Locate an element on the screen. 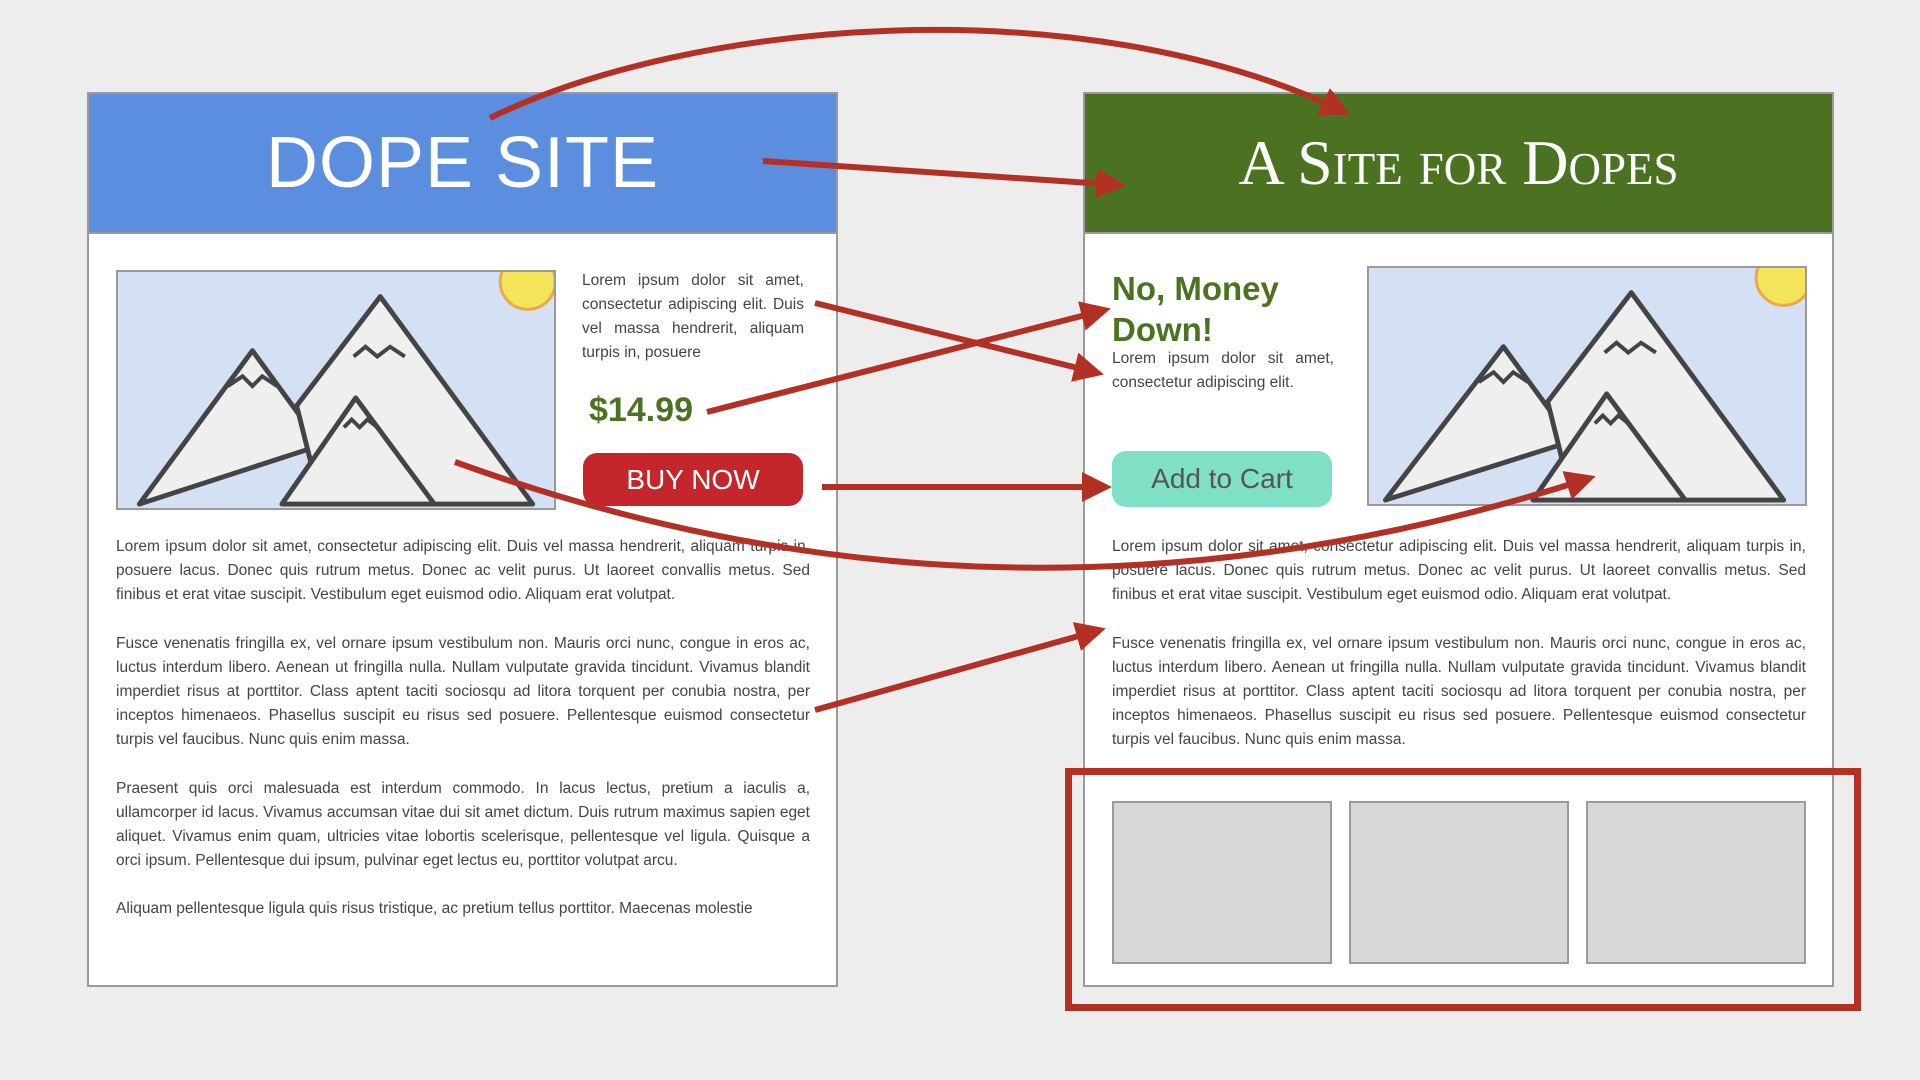 This screenshot has width=1920, height=1080. right-mountain-image-icon is located at coordinates (1587, 386).